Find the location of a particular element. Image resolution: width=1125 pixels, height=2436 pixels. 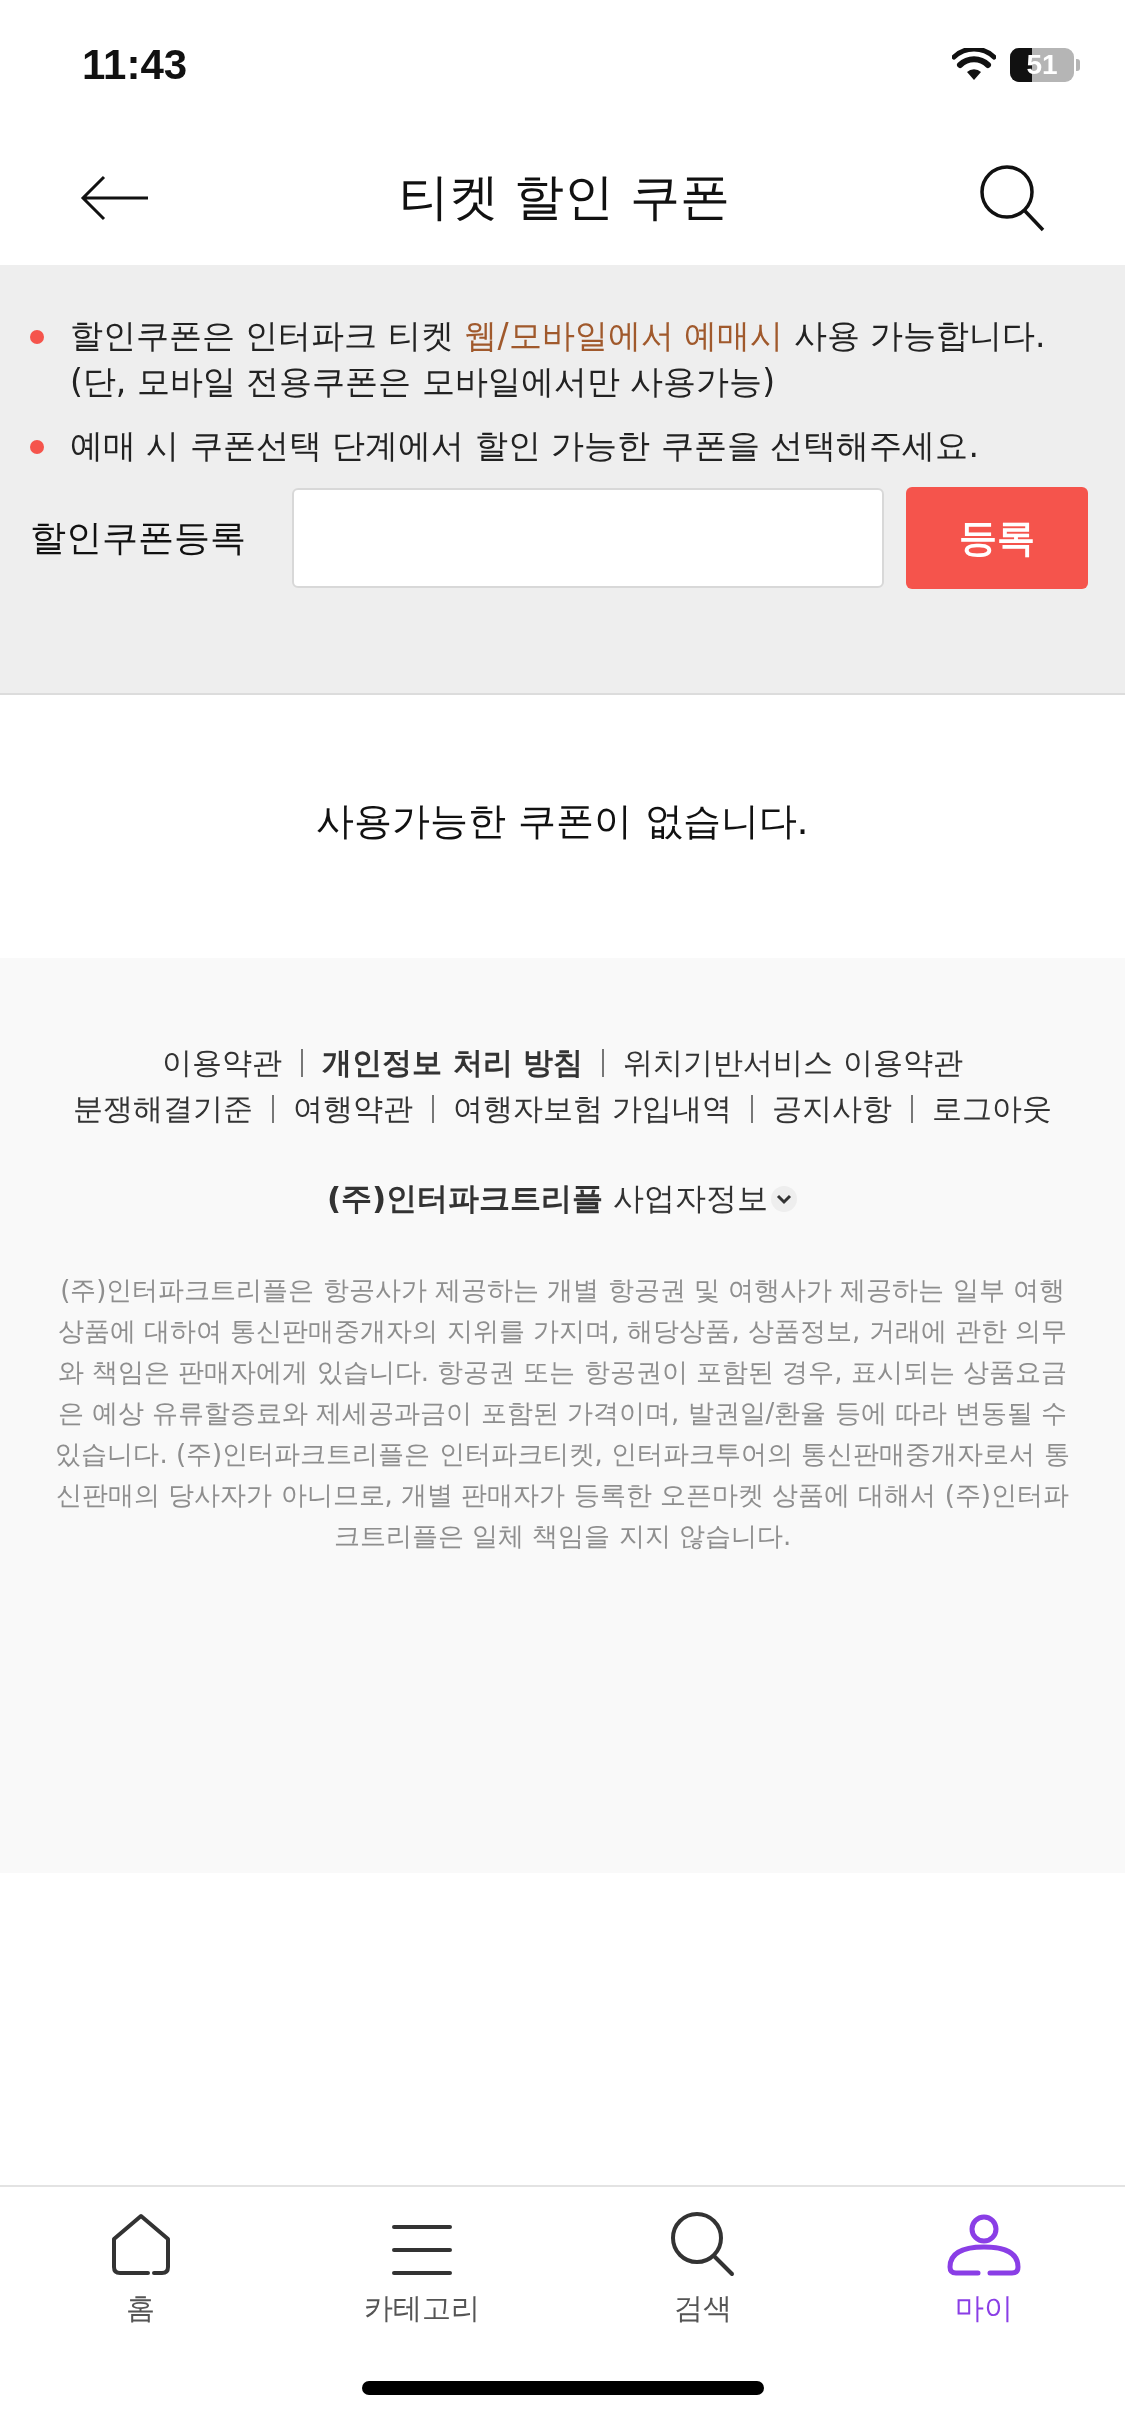

footer-link: 여행자보험 가입내역 is located at coordinates (592, 1109).